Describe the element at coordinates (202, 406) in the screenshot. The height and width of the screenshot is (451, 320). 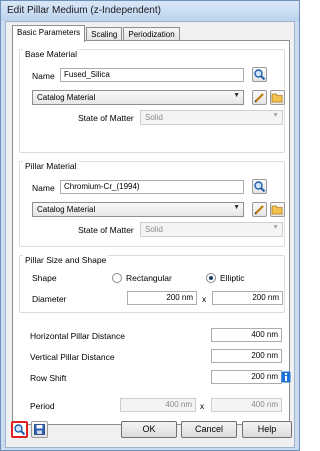
I see `period-times-label: x` at that location.